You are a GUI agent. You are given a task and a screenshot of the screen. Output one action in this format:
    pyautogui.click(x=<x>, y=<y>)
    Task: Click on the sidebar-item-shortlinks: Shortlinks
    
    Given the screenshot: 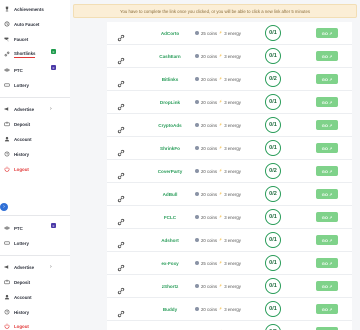 What is the action you would take?
    pyautogui.click(x=35, y=54)
    